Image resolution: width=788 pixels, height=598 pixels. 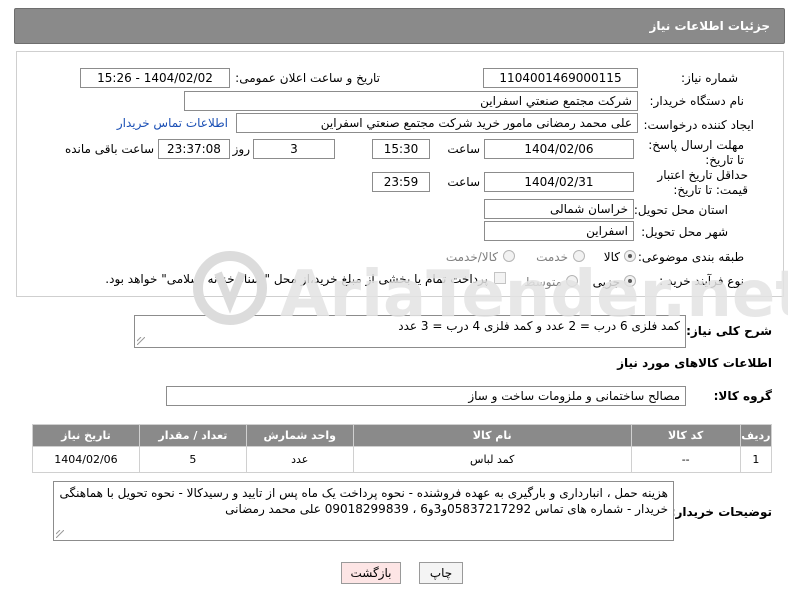 What do you see at coordinates (756, 459) in the screenshot?
I see `cell-row: 1` at bounding box center [756, 459].